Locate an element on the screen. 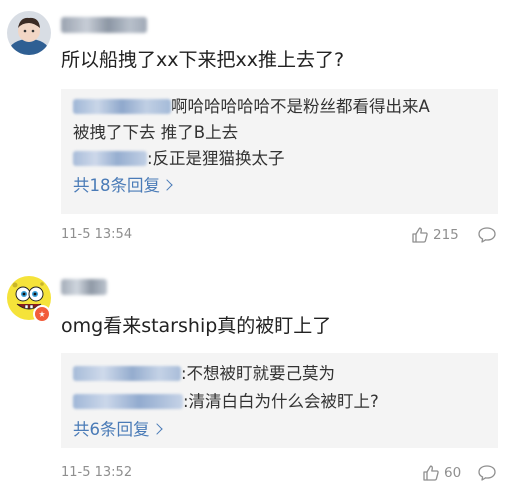 Image resolution: width=506 pixels, height=492 pixels. avatar is located at coordinates (29, 33).